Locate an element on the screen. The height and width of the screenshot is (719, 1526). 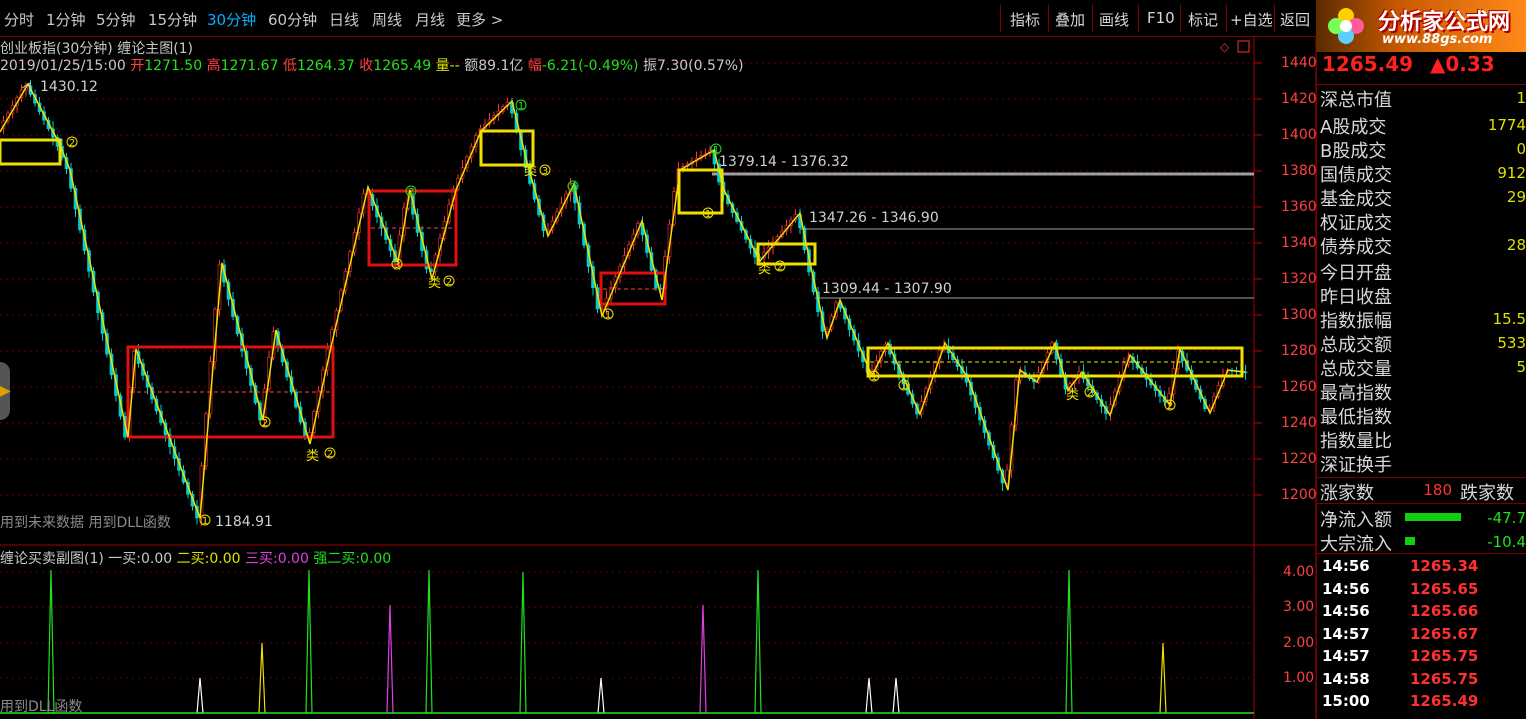
diamond-icon: ◇ is located at coordinates (1225, 47).